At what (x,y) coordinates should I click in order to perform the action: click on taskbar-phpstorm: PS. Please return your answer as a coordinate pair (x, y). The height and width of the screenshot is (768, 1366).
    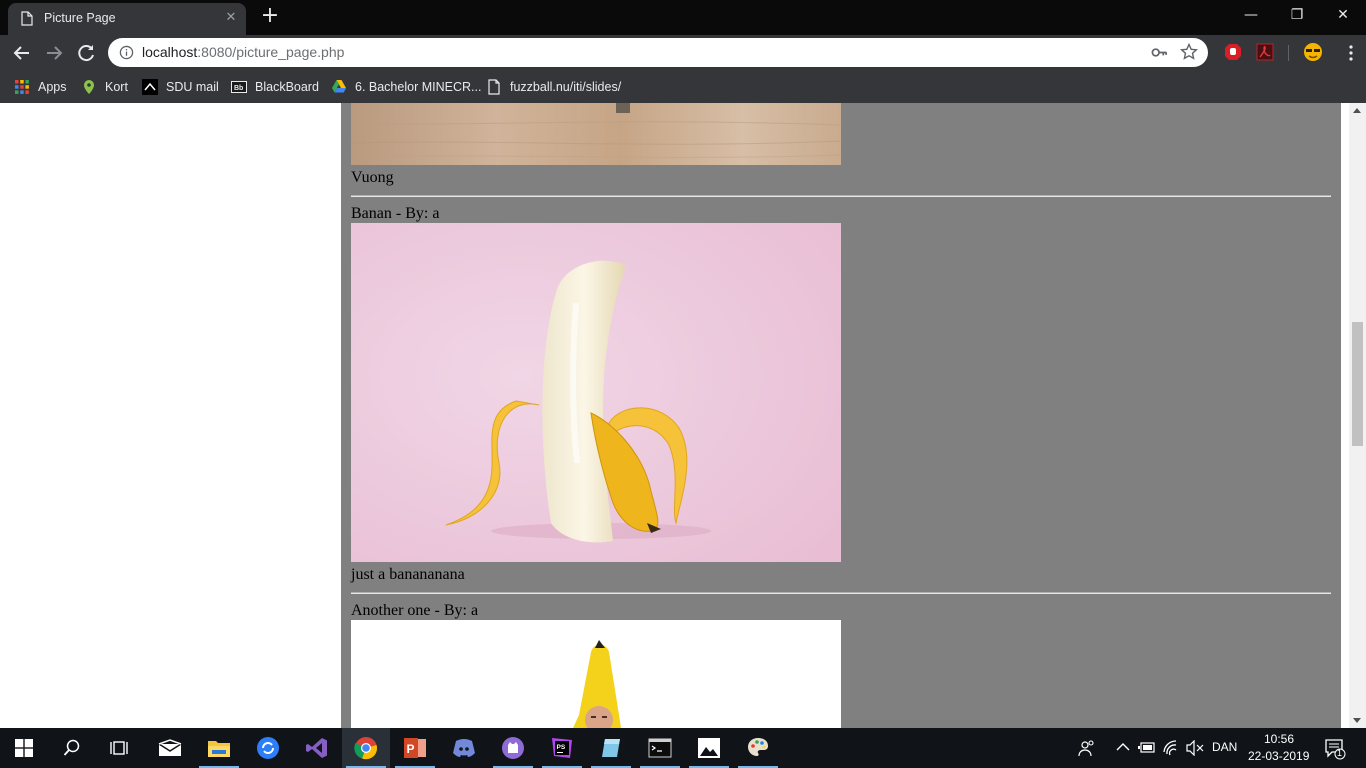
    Looking at the image, I should click on (562, 748).